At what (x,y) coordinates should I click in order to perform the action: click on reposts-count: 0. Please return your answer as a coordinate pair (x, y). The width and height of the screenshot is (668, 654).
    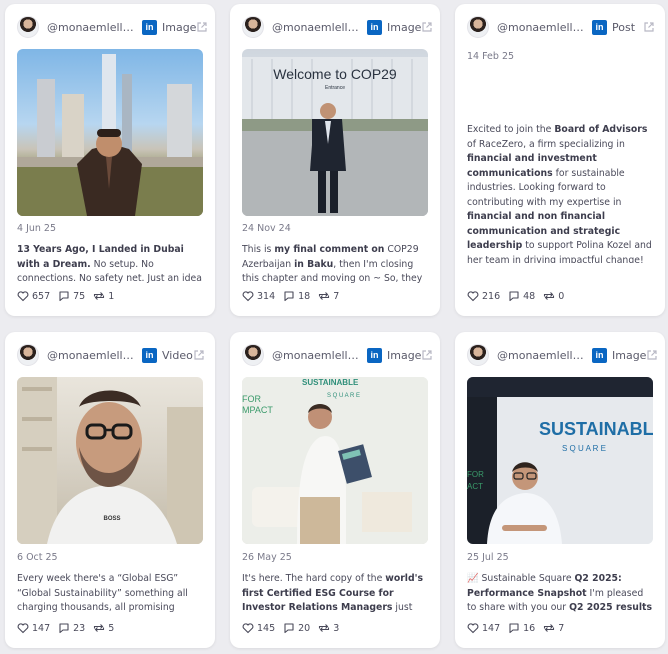
    Looking at the image, I should click on (561, 296).